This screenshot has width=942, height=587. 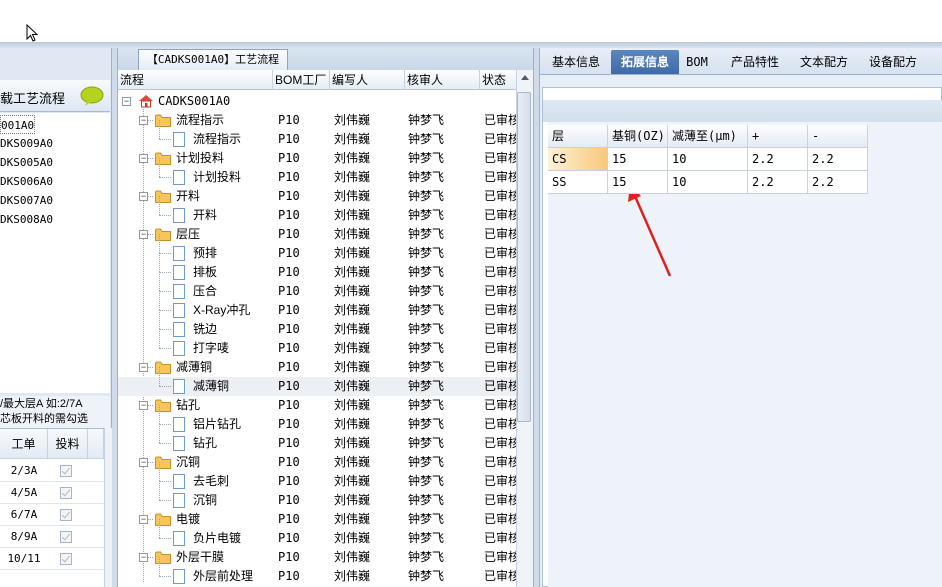 I want to click on col-header-process: 流程, so click(x=195, y=80).